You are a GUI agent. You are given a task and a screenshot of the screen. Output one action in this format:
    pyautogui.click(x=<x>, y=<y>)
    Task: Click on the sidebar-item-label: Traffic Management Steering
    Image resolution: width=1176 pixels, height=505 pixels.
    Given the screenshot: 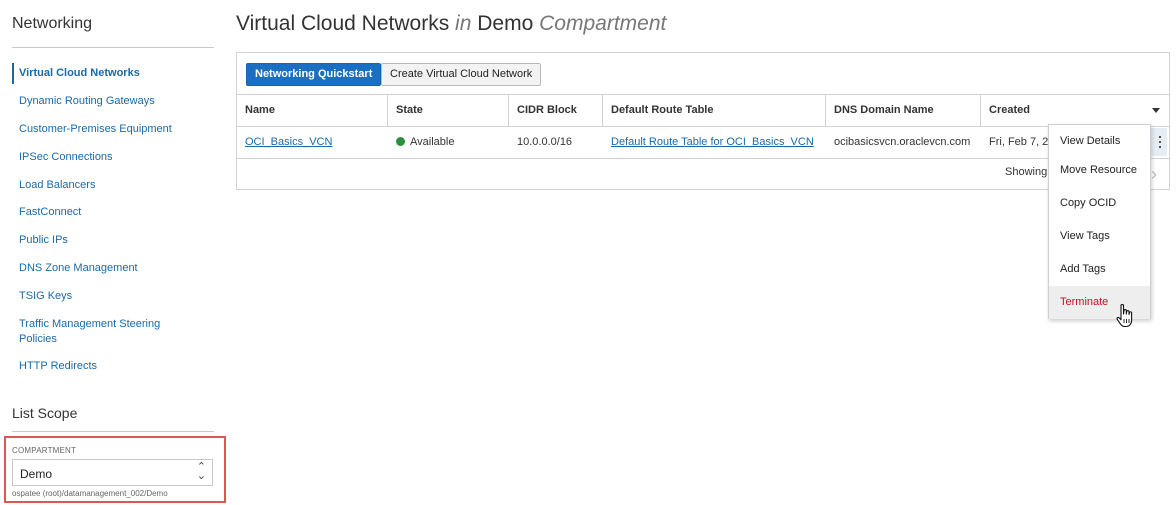 What is the action you would take?
    pyautogui.click(x=90, y=324)
    